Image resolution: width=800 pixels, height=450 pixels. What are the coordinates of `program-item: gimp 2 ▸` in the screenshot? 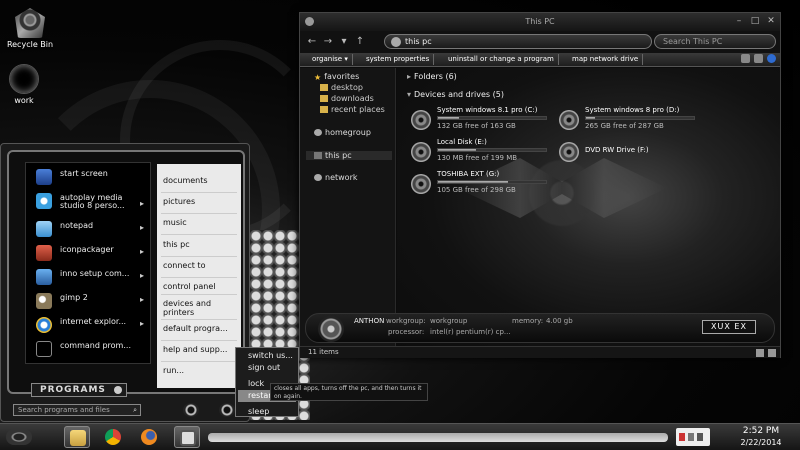 It's located at (89, 301).